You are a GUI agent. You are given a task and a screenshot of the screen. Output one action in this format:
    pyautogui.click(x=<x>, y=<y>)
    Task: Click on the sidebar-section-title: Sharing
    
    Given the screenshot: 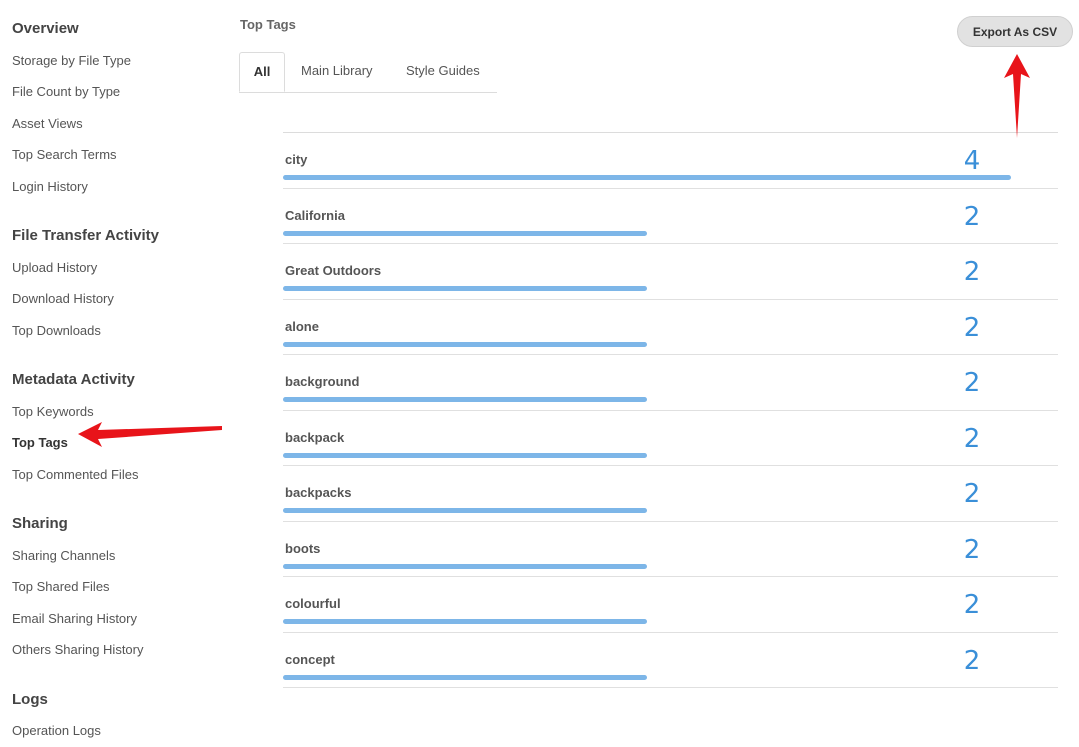 What is the action you would take?
    pyautogui.click(x=40, y=523)
    